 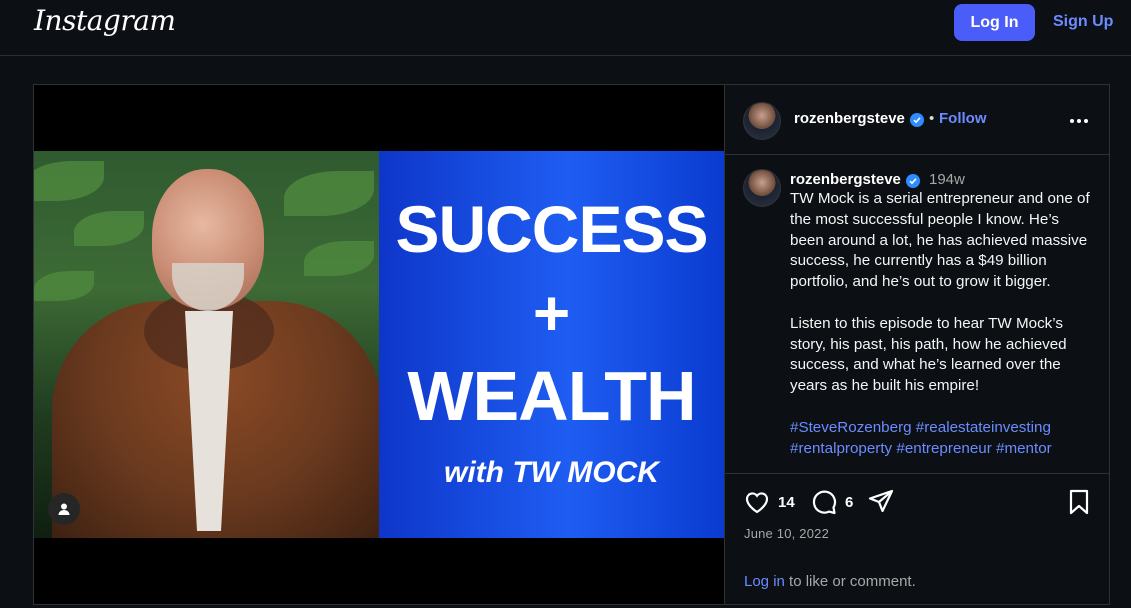 I want to click on share-icon, so click(x=881, y=502).